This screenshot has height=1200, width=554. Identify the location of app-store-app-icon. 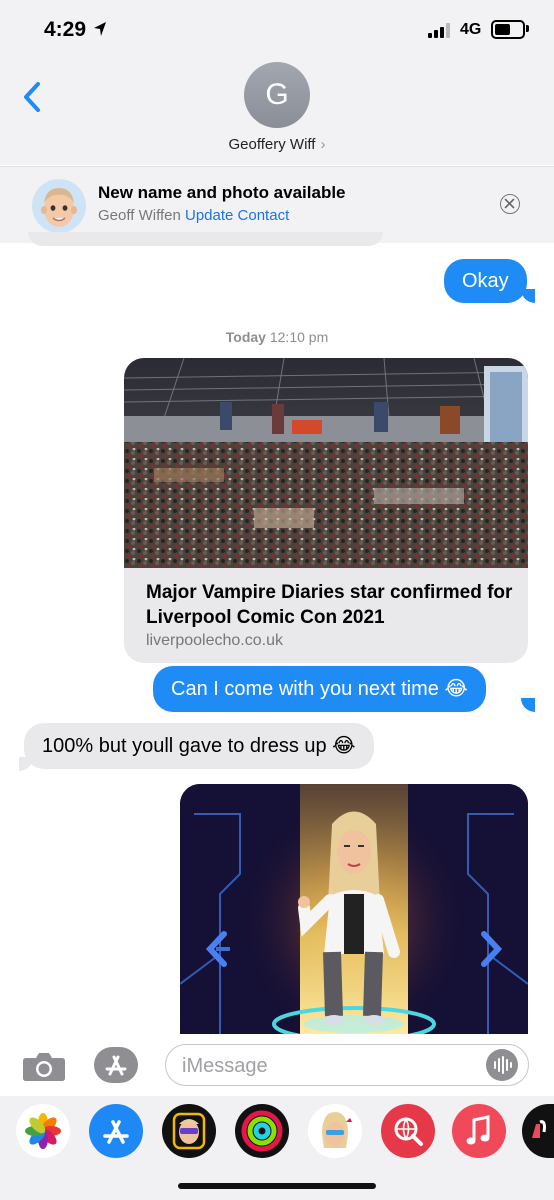
(116, 1131).